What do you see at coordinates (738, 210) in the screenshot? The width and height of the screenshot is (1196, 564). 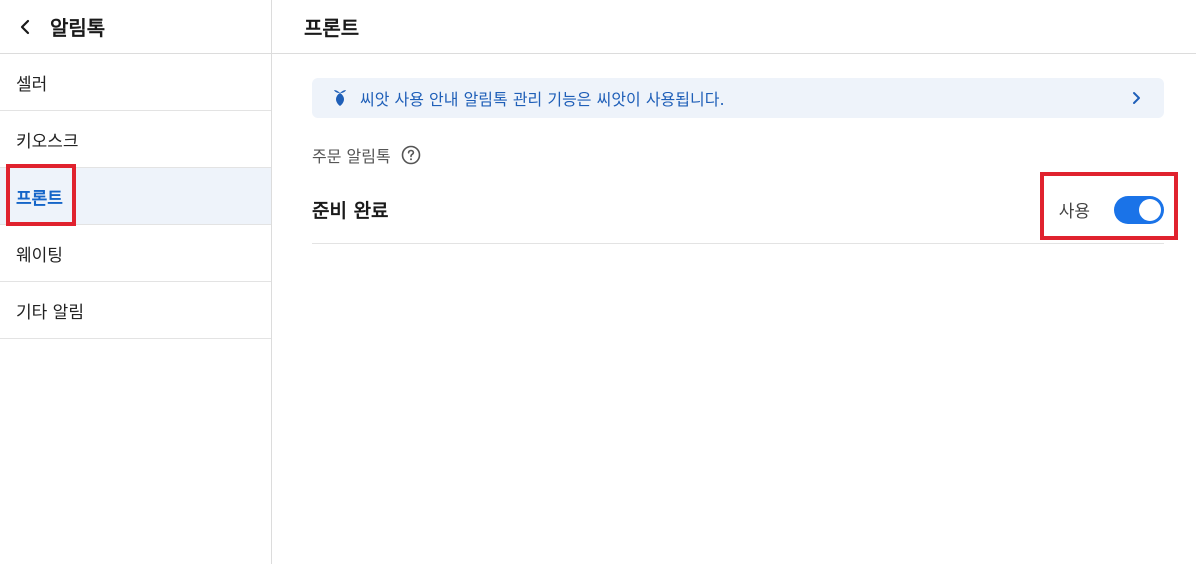 I see `setting-row-ready-complete: 준비 완료 사용` at bounding box center [738, 210].